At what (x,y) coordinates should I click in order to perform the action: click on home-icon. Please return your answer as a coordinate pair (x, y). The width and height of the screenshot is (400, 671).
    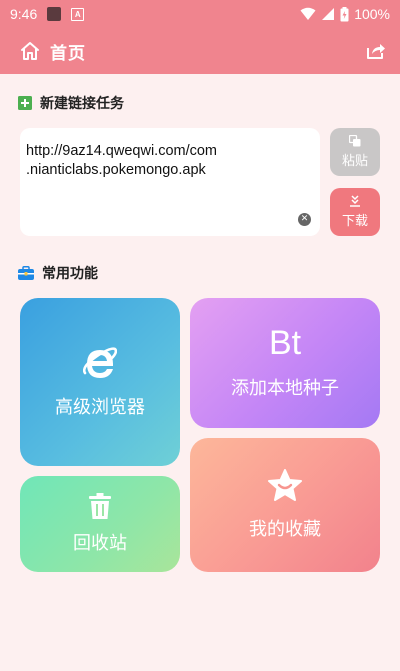
    Looking at the image, I should click on (30, 51).